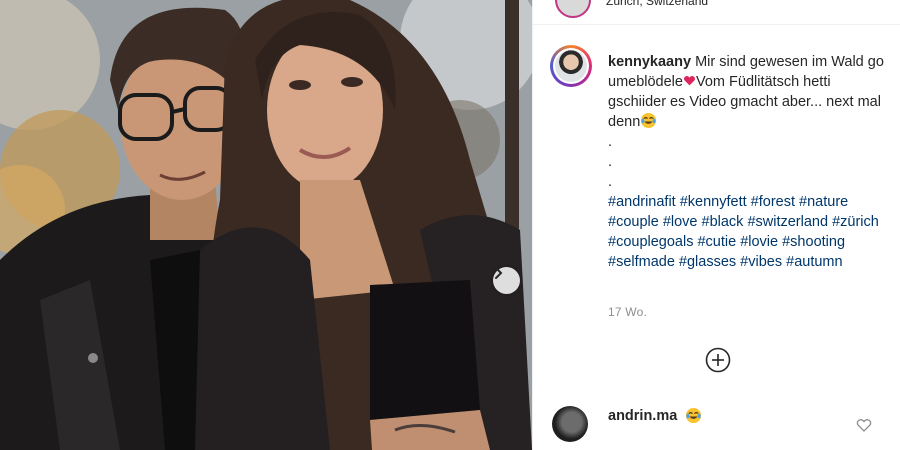 The width and height of the screenshot is (900, 450). I want to click on post-location: Zürich, Switzerland, so click(657, 4).